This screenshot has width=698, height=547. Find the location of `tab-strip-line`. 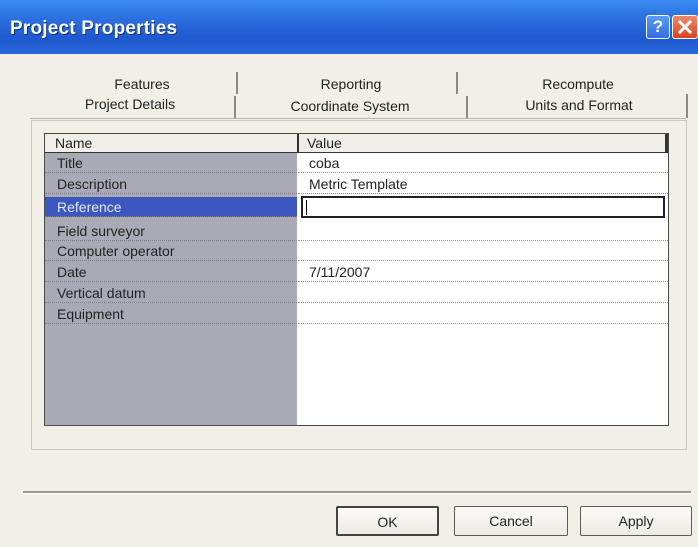

tab-strip-line is located at coordinates (358, 118).